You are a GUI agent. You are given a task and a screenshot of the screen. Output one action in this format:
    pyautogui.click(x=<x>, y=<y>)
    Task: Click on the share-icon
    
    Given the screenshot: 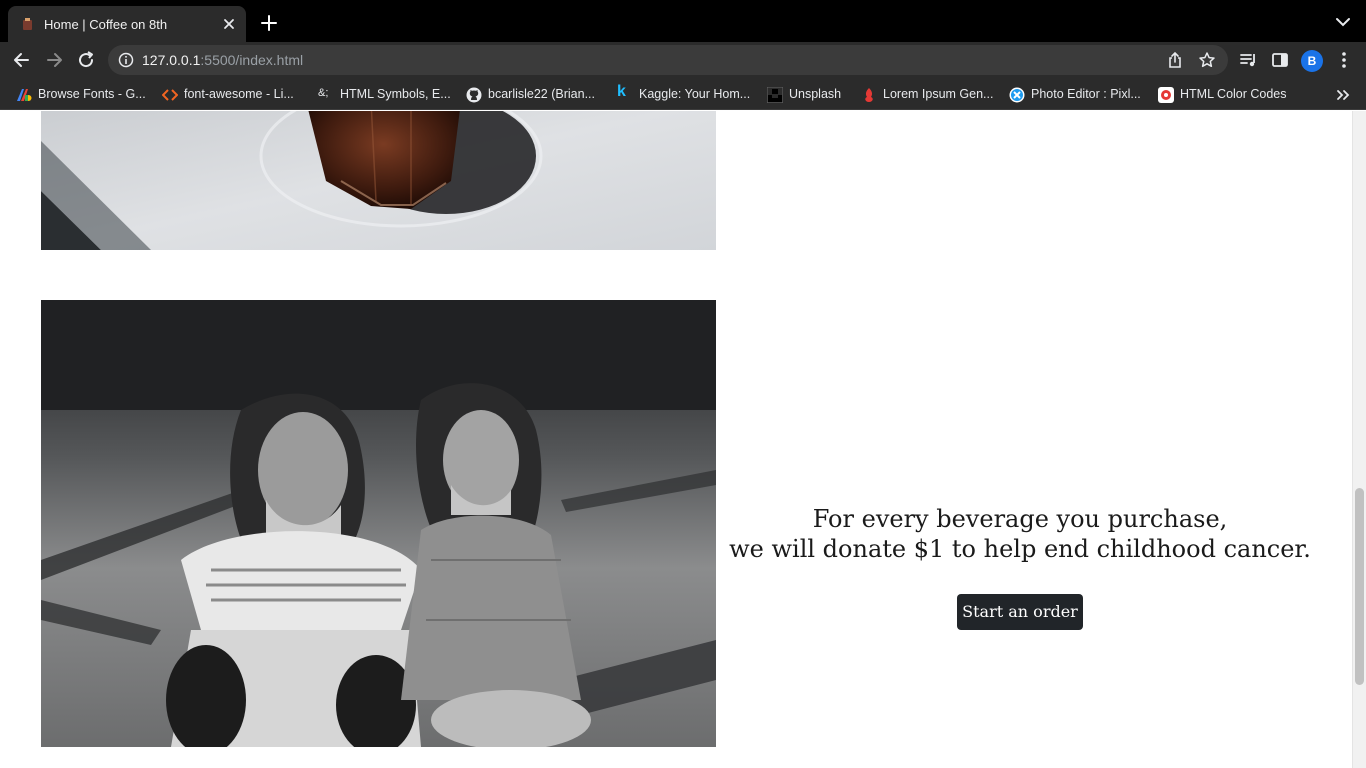 What is the action you would take?
    pyautogui.click(x=1175, y=60)
    